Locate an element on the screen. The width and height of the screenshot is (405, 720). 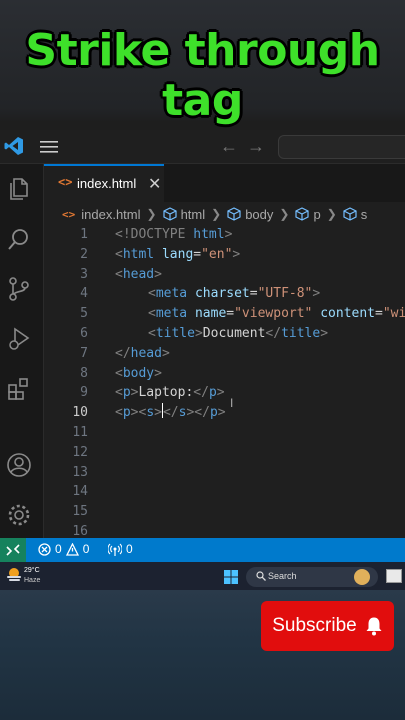
status-bar: 0 0 0 is located at coordinates (202, 550).